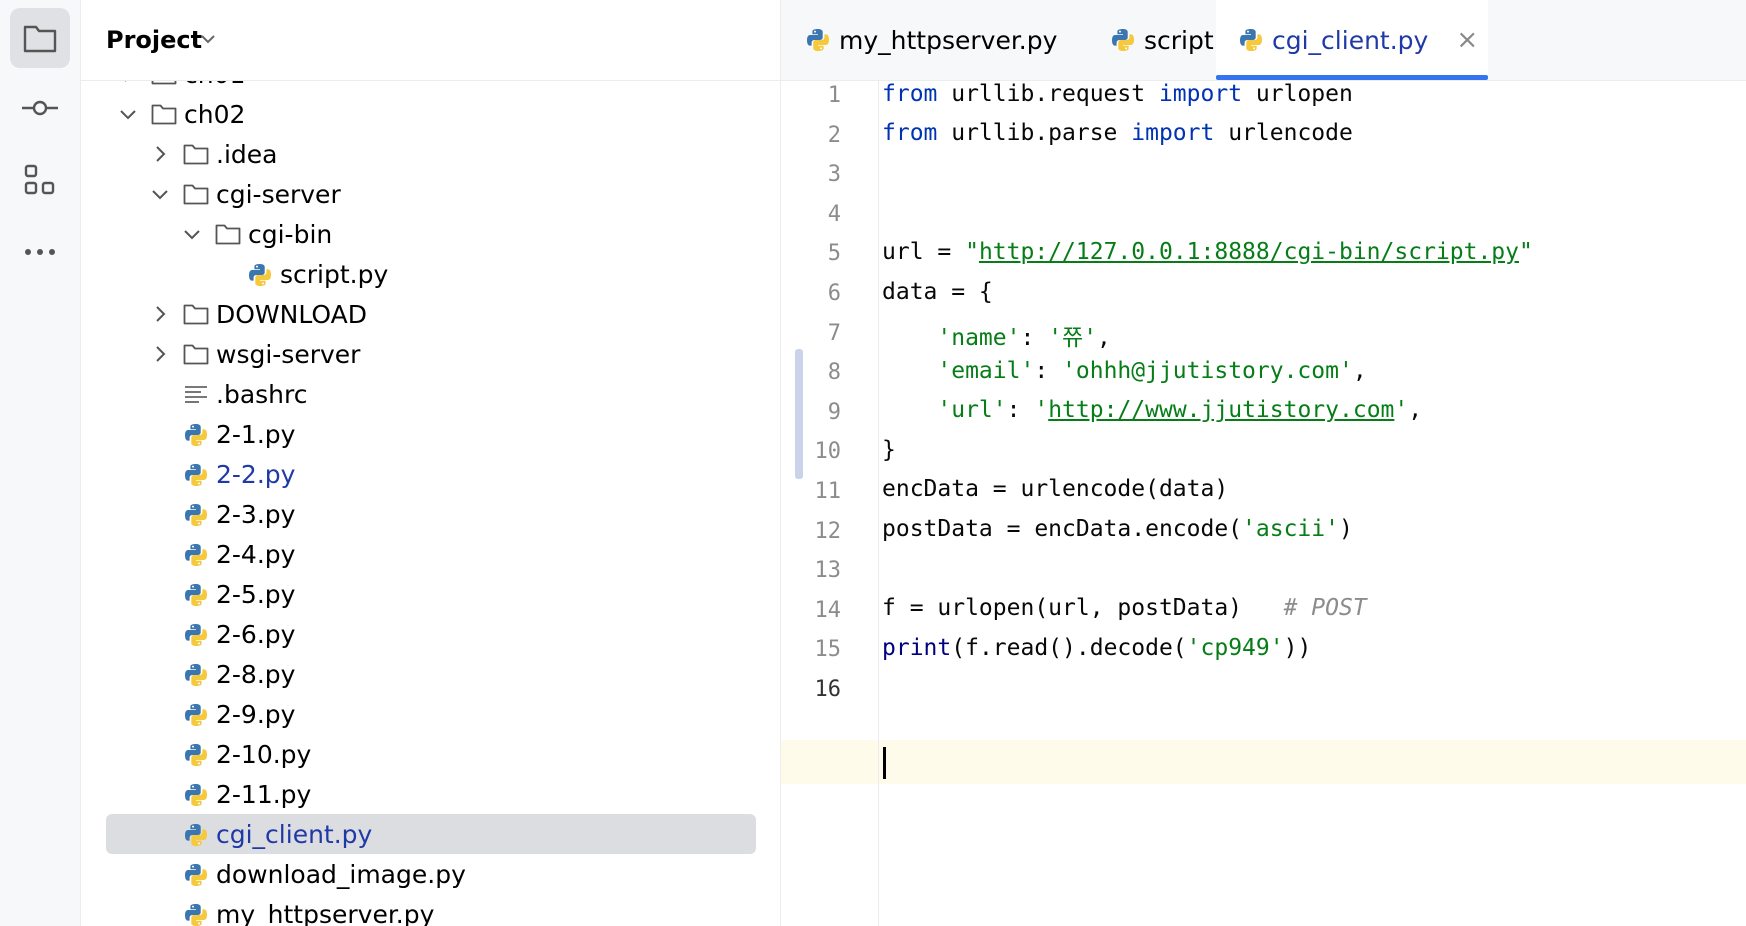 Image resolution: width=1746 pixels, height=926 pixels. I want to click on line-number: 14, so click(811, 610).